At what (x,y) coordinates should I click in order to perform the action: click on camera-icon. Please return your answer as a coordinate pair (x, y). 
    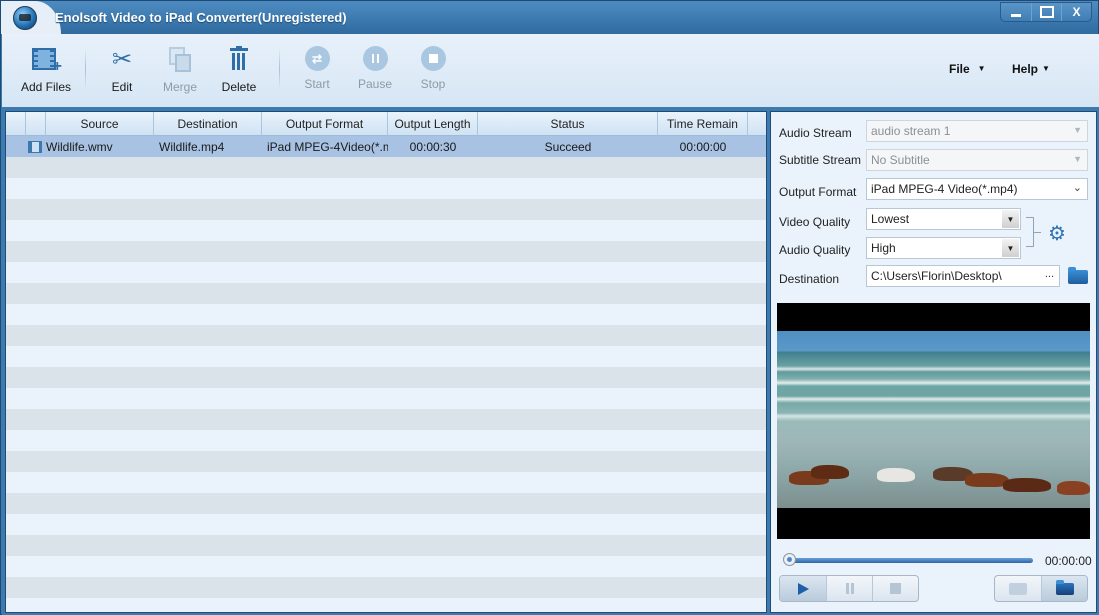
    Looking at the image, I should click on (1018, 588).